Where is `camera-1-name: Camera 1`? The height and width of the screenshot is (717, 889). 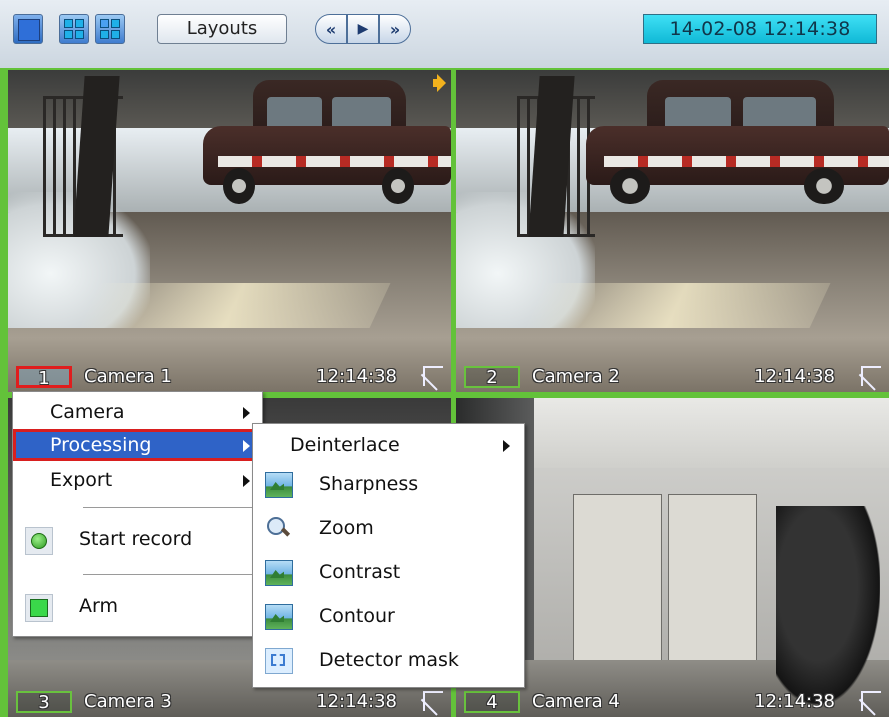
camera-1-name: Camera 1 is located at coordinates (128, 376).